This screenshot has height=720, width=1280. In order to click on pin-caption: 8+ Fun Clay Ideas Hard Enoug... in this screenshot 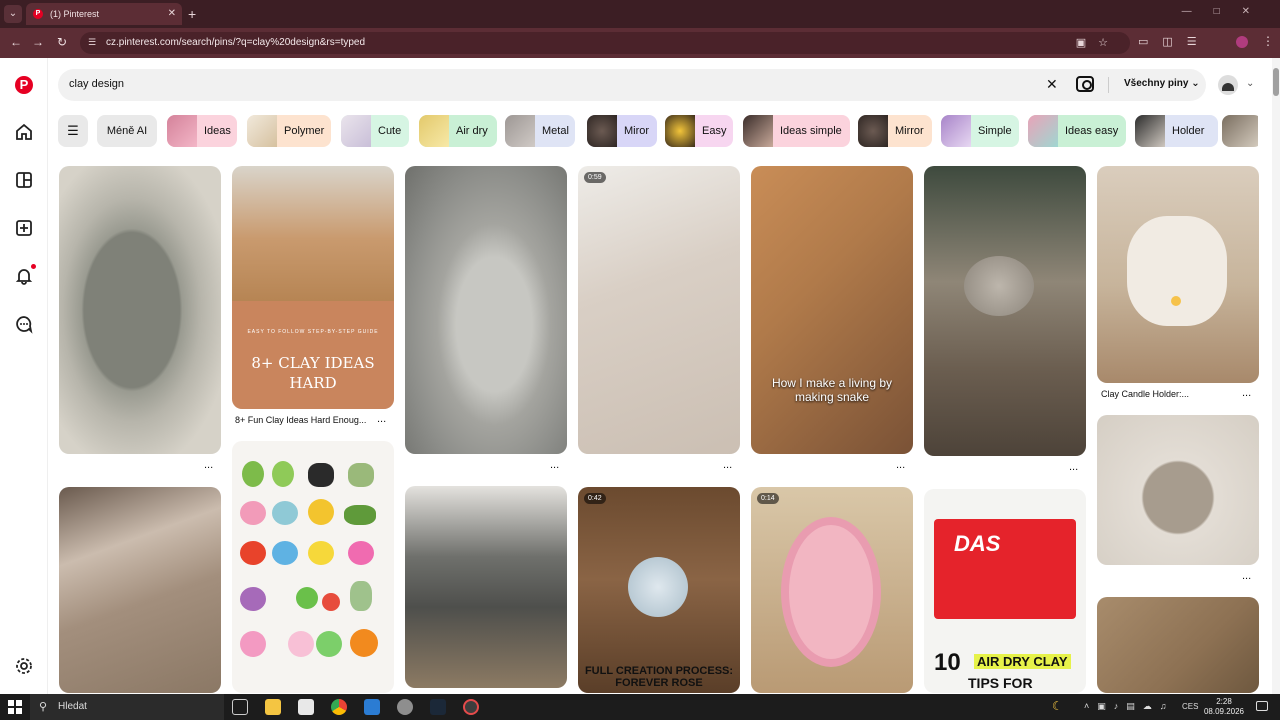, I will do `click(300, 420)`.